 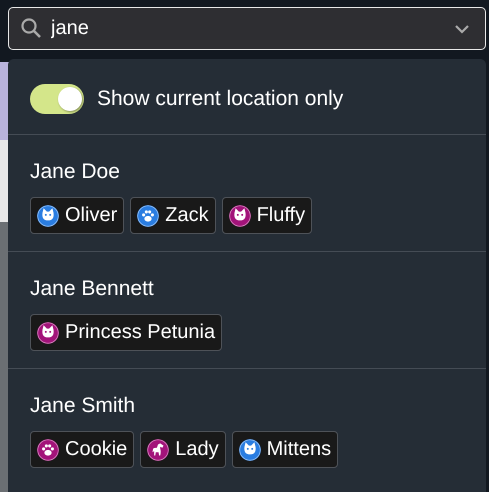 I want to click on toggle-switch, so click(x=57, y=99).